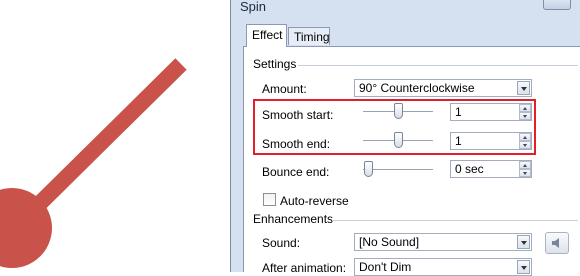  I want to click on smooth-end-field: 1, so click(491, 141).